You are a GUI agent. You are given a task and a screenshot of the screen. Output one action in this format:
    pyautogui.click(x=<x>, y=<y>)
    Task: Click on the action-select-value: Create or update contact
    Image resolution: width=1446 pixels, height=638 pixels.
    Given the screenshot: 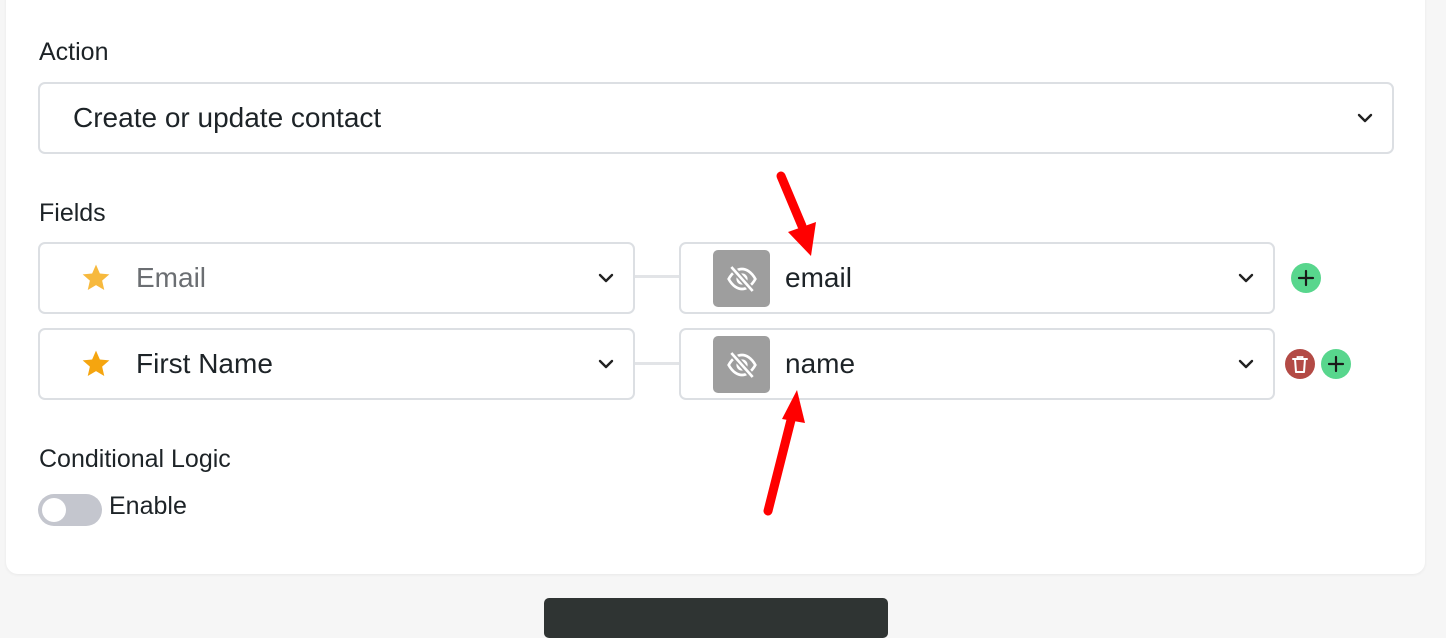 What is the action you would take?
    pyautogui.click(x=227, y=117)
    